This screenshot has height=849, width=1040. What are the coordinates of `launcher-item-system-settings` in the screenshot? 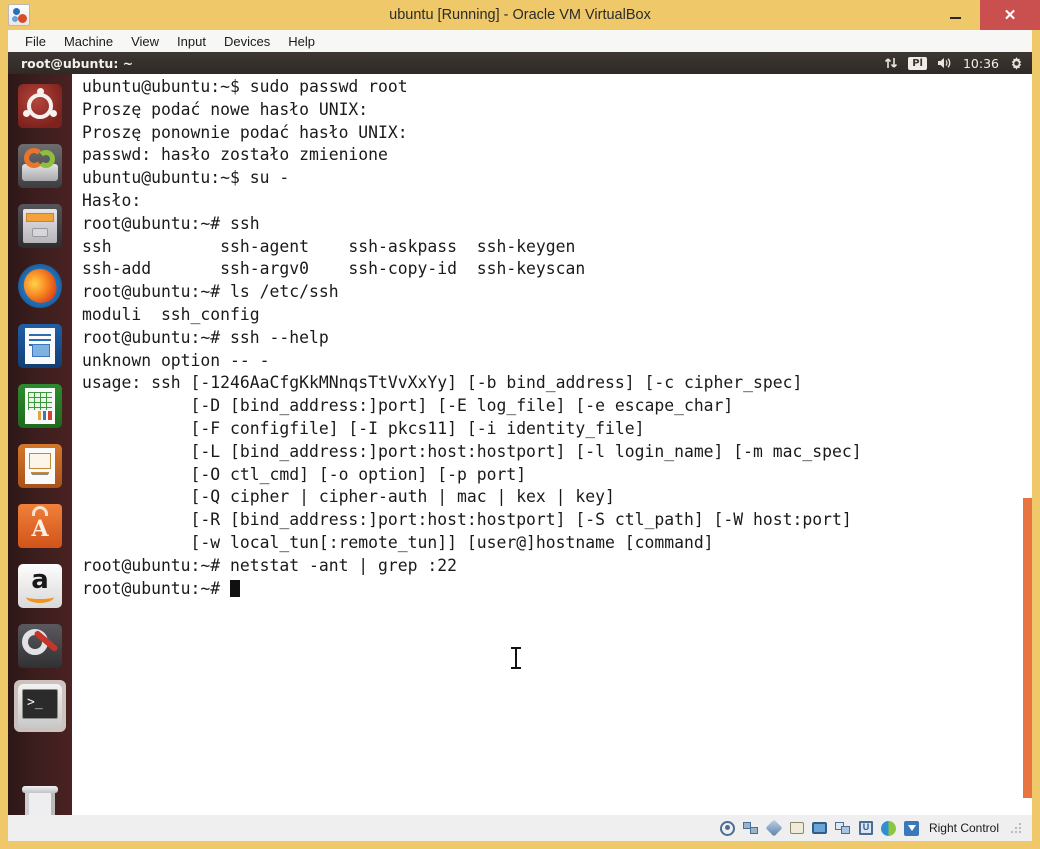 It's located at (40, 646).